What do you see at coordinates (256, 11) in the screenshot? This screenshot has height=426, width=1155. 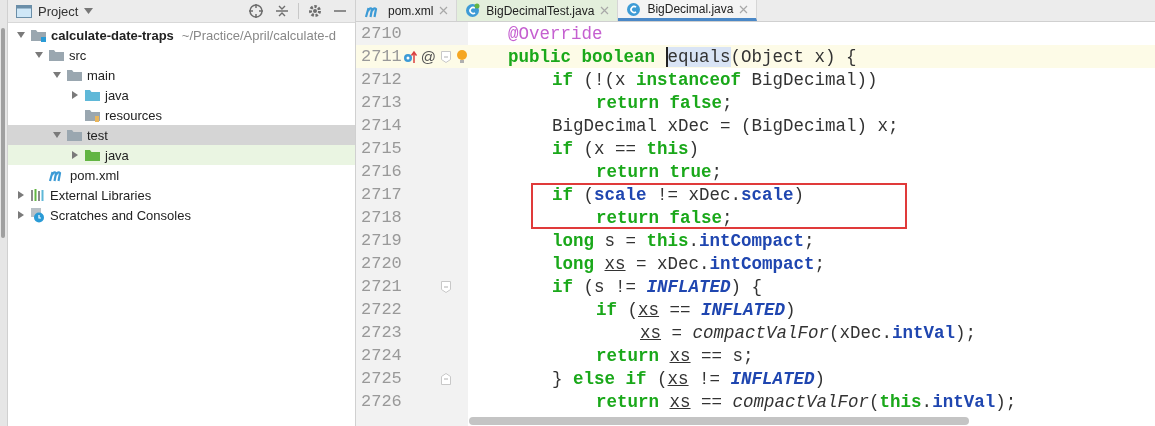 I see `locate-icon` at bounding box center [256, 11].